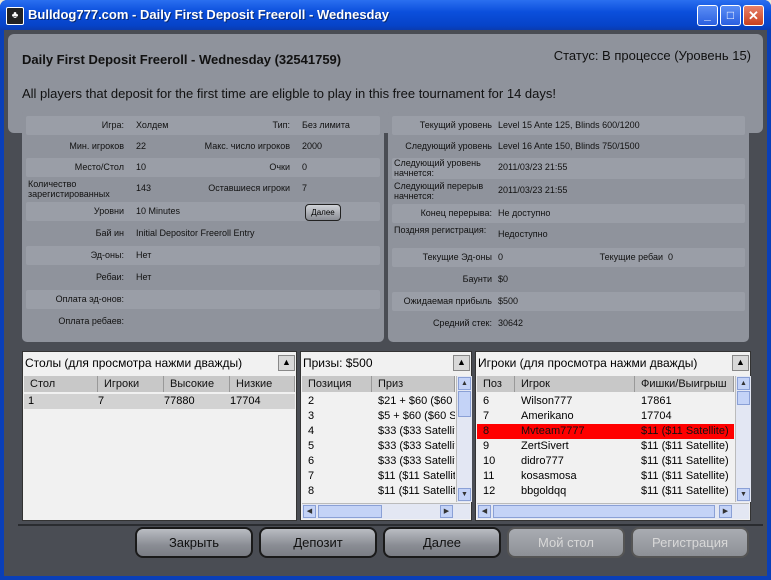 The width and height of the screenshot is (771, 580). I want to click on table-row: 4 $33 ($33 Satellite, so click(378, 431).